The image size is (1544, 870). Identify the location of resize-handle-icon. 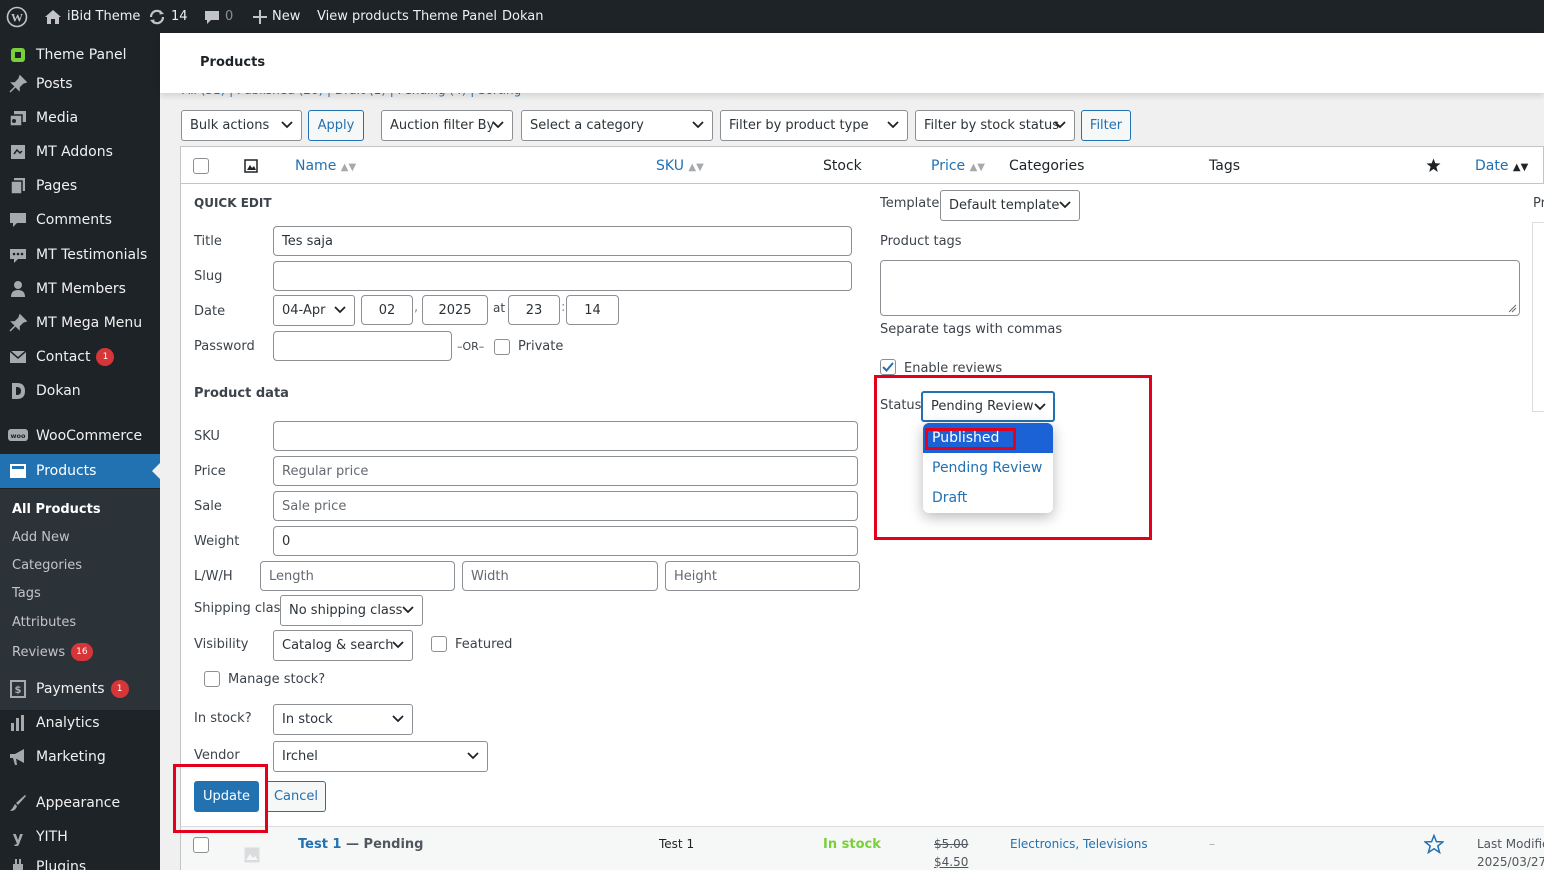
(1512, 308).